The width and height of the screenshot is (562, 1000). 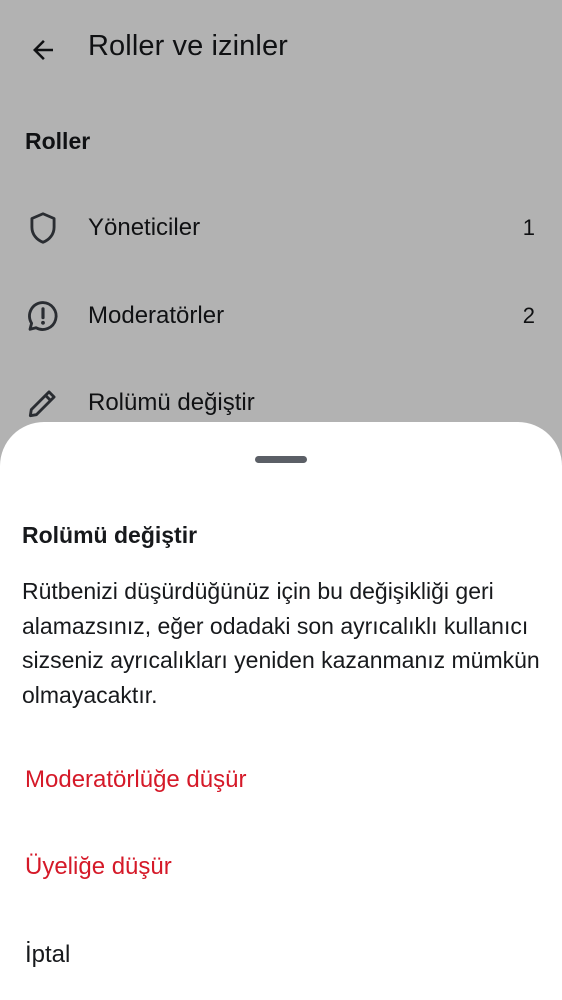 What do you see at coordinates (47, 955) in the screenshot?
I see `cancel-button: İptal` at bounding box center [47, 955].